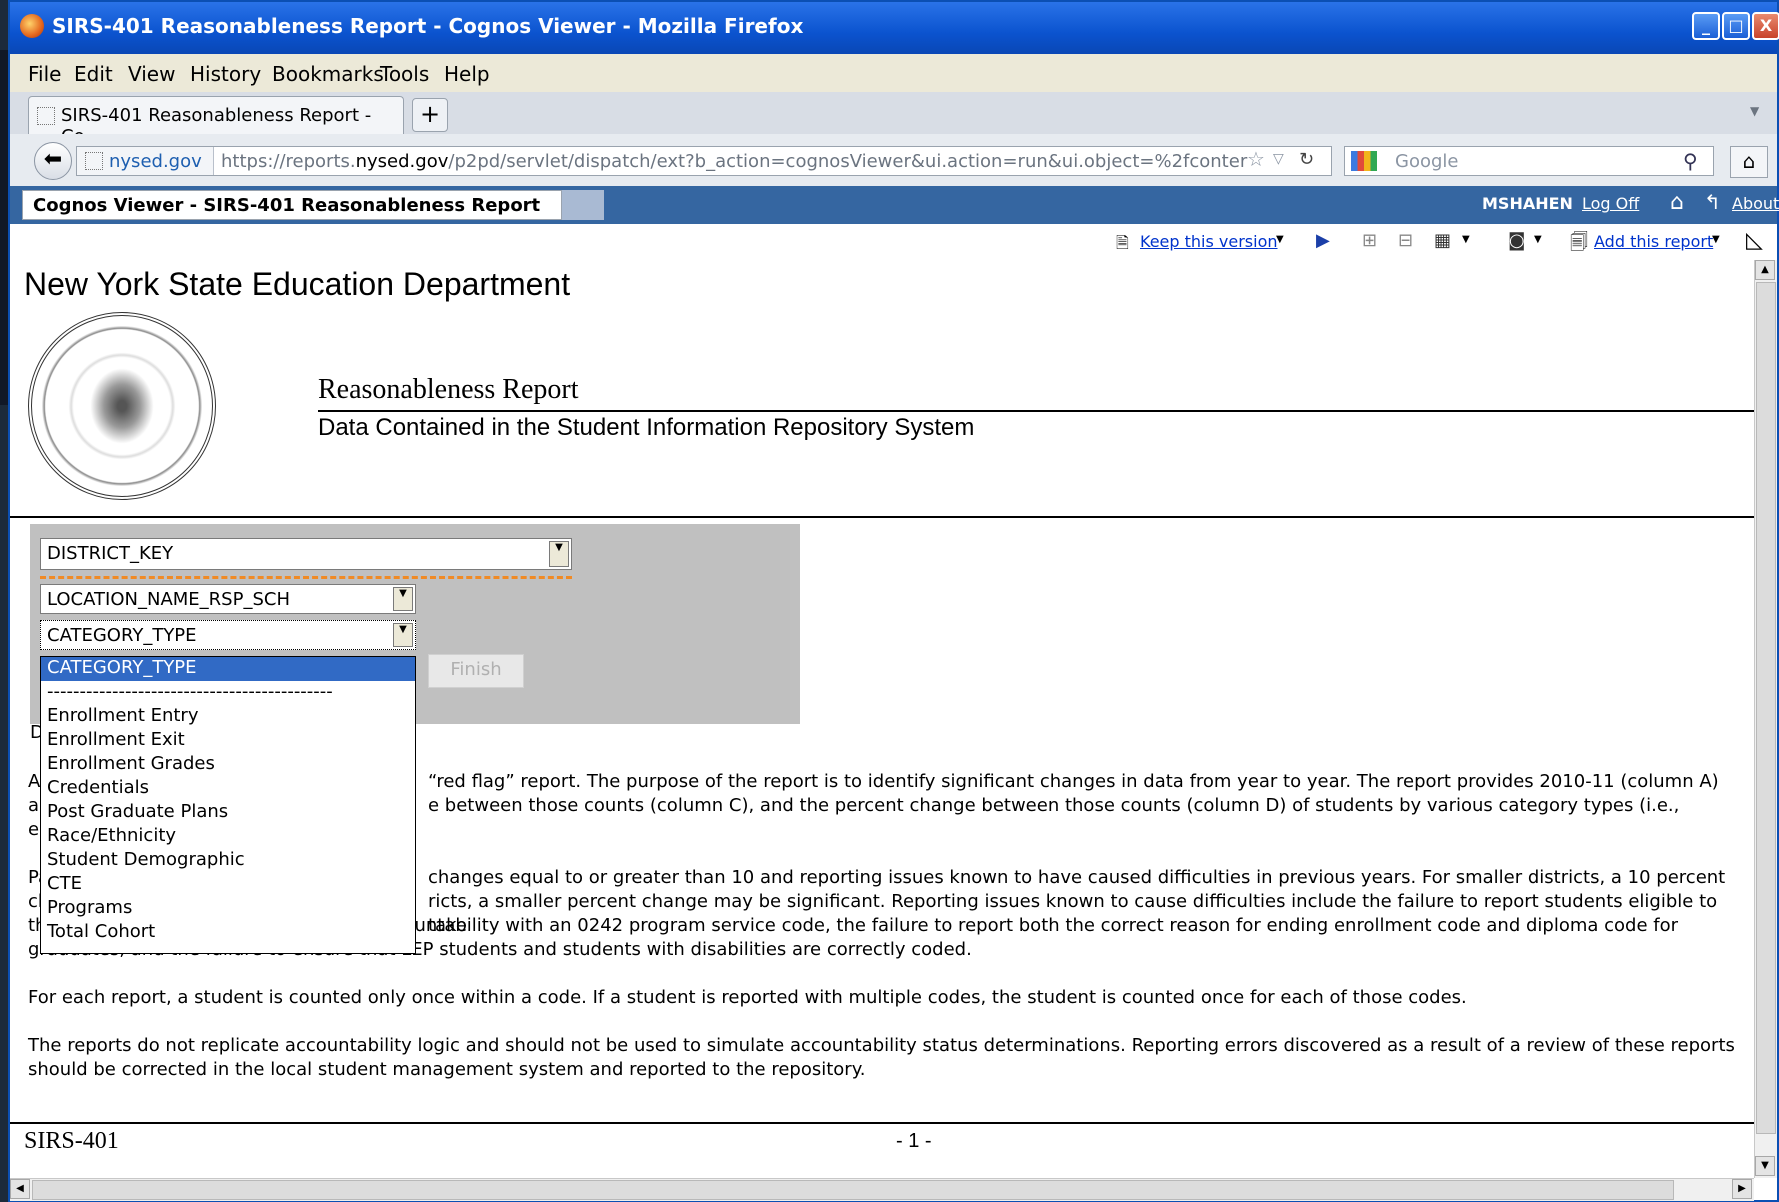 The width and height of the screenshot is (1779, 1202). I want to click on new-tab-button: +, so click(430, 115).